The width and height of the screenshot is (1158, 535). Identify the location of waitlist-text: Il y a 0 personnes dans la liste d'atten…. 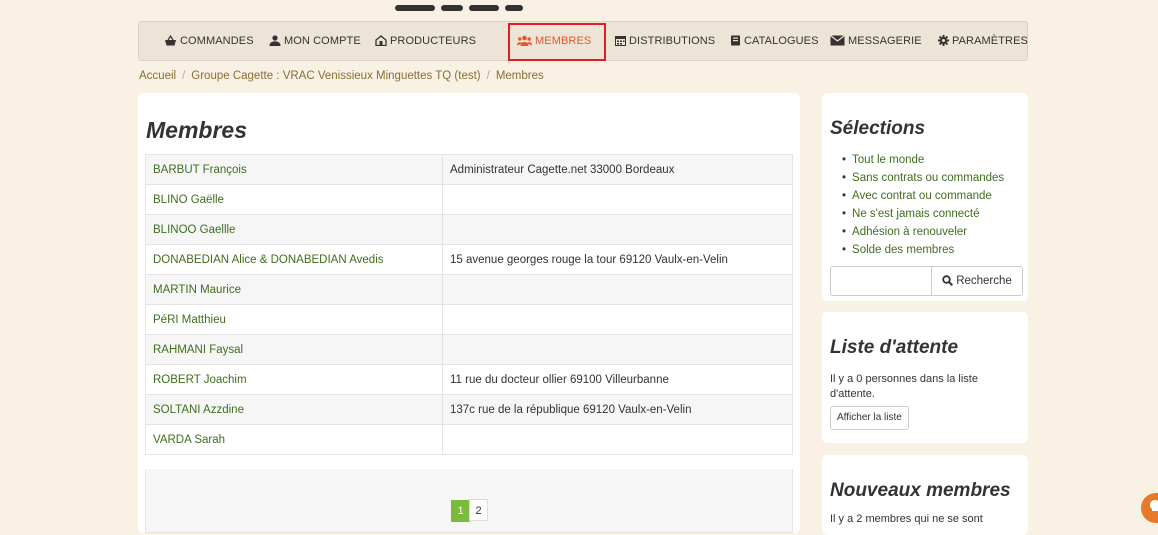
(904, 386).